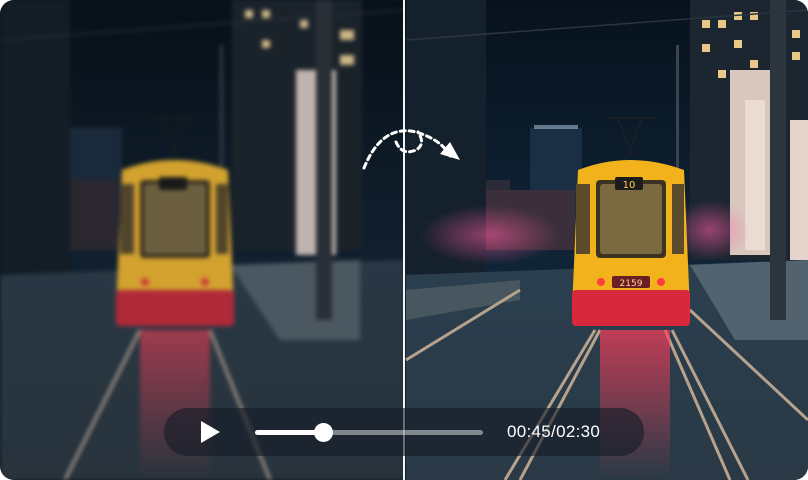  Describe the element at coordinates (411, 149) in the screenshot. I see `compare-arrow-icon` at that location.